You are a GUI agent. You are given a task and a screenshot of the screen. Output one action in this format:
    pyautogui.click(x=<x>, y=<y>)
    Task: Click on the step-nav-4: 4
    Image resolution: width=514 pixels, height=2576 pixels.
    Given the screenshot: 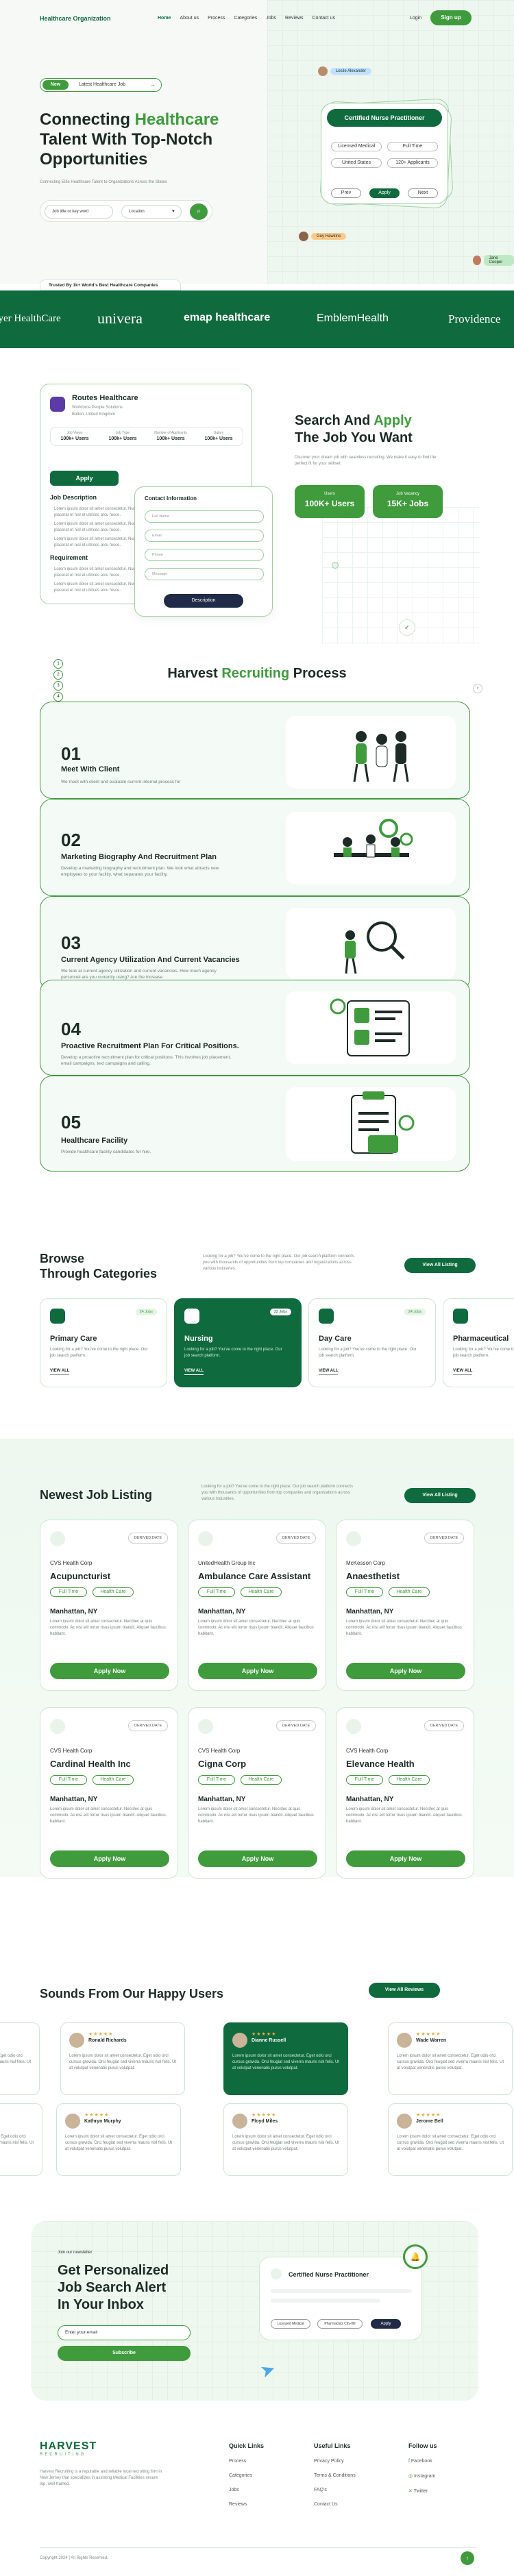 What is the action you would take?
    pyautogui.click(x=58, y=697)
    